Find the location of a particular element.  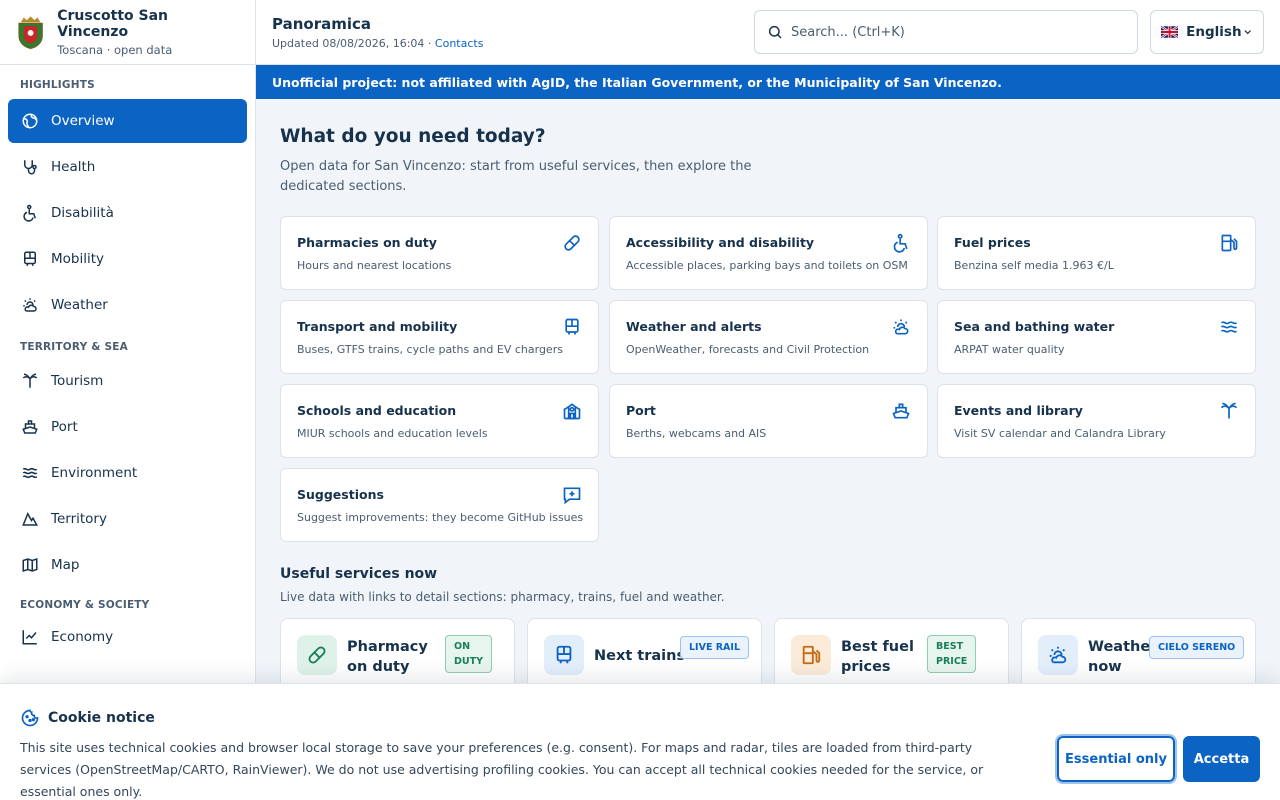

status-badge: BEST PRICE is located at coordinates (952, 654).